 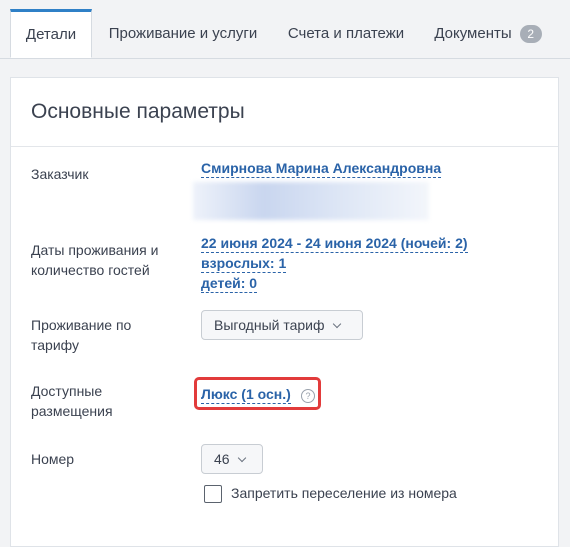 I want to click on customer-label: Заказчик, so click(x=60, y=174).